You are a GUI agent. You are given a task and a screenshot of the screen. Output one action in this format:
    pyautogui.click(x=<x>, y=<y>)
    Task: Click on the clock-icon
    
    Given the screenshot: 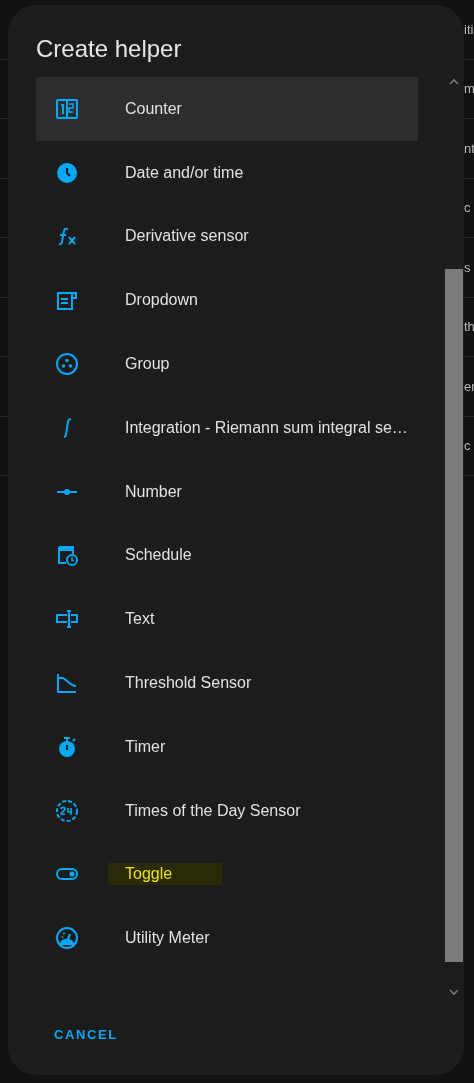 What is the action you would take?
    pyautogui.click(x=67, y=172)
    